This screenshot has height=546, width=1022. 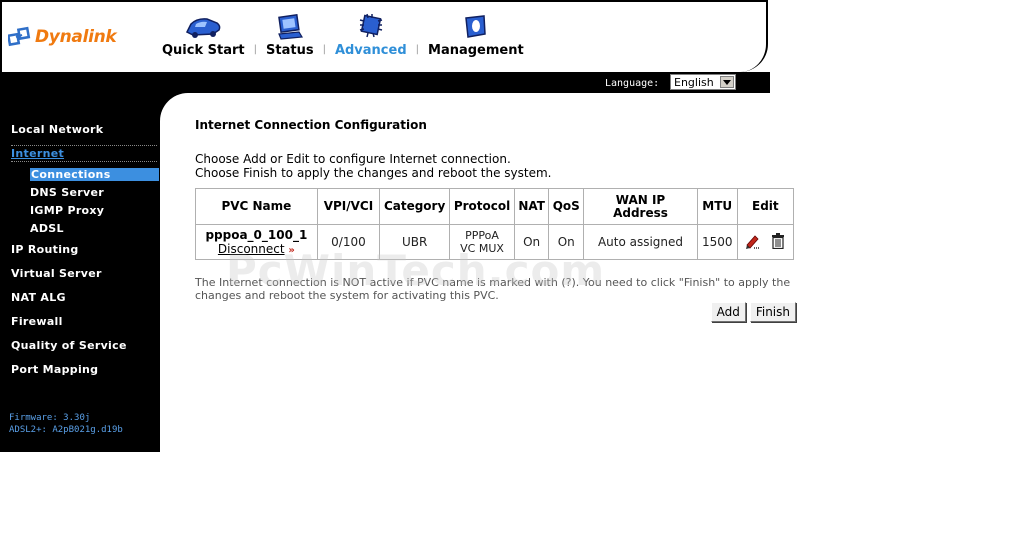 What do you see at coordinates (765, 206) in the screenshot?
I see `column-header: Edit` at bounding box center [765, 206].